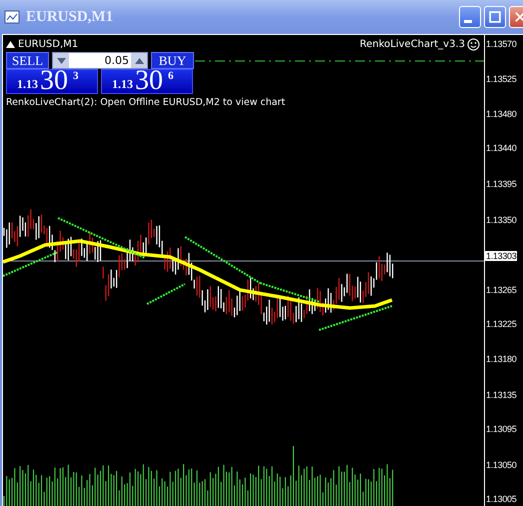 The height and width of the screenshot is (506, 523). What do you see at coordinates (501, 324) in the screenshot?
I see `price-label: 1.13225` at bounding box center [501, 324].